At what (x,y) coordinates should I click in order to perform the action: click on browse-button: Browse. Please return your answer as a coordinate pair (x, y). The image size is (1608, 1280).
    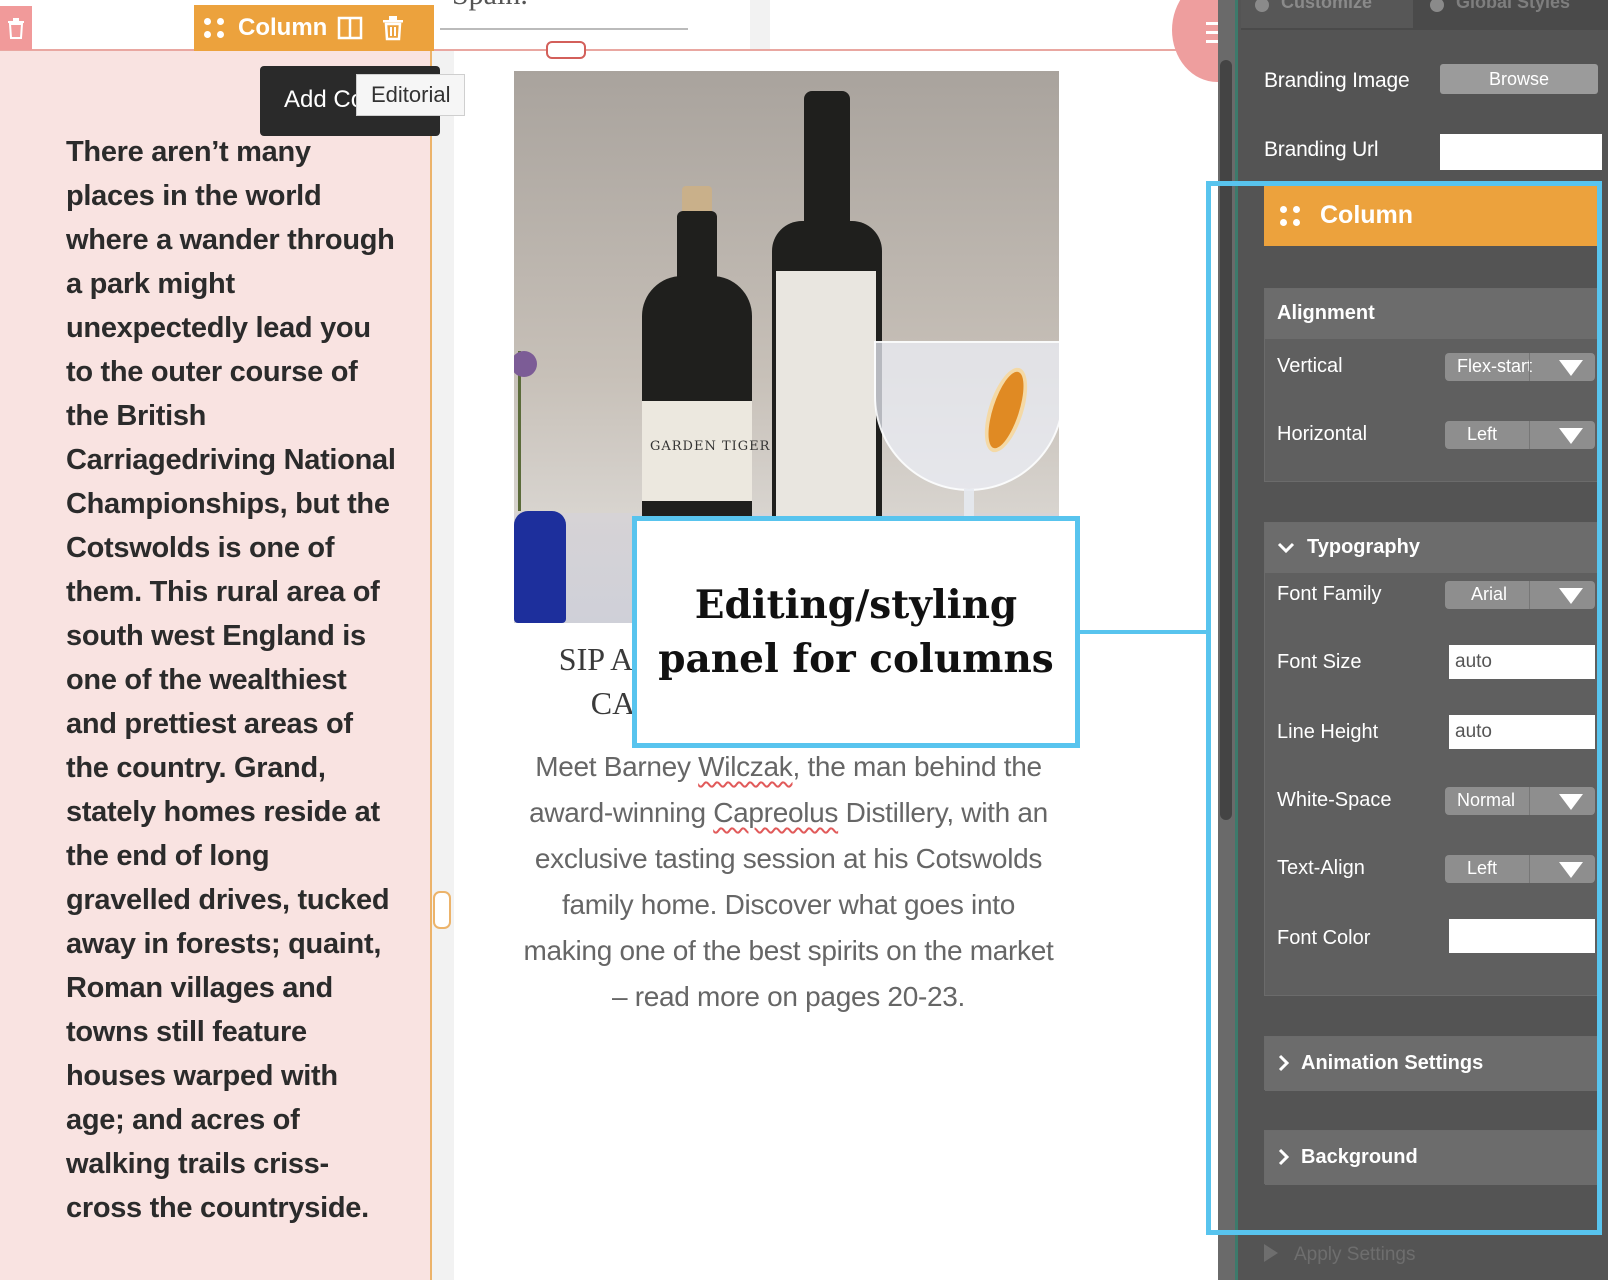
    Looking at the image, I should click on (1519, 79).